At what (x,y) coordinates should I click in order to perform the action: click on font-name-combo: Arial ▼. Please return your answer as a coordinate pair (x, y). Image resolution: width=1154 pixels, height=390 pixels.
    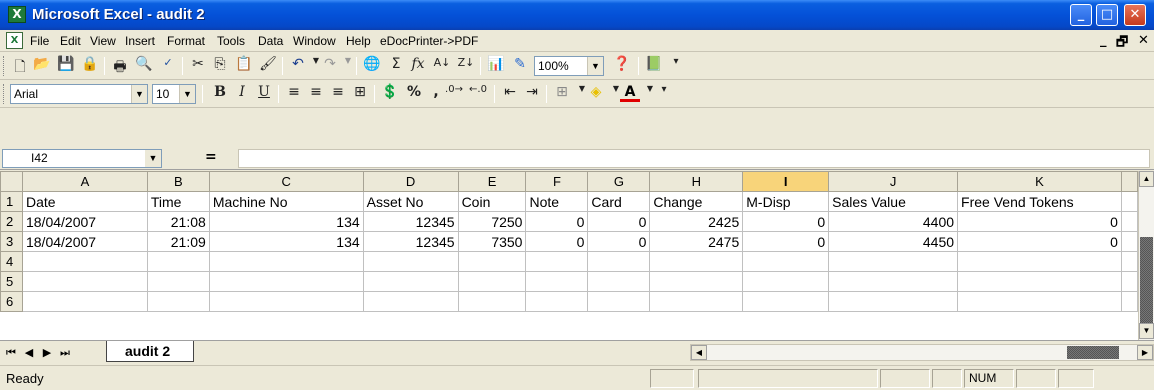
    Looking at the image, I should click on (79, 94).